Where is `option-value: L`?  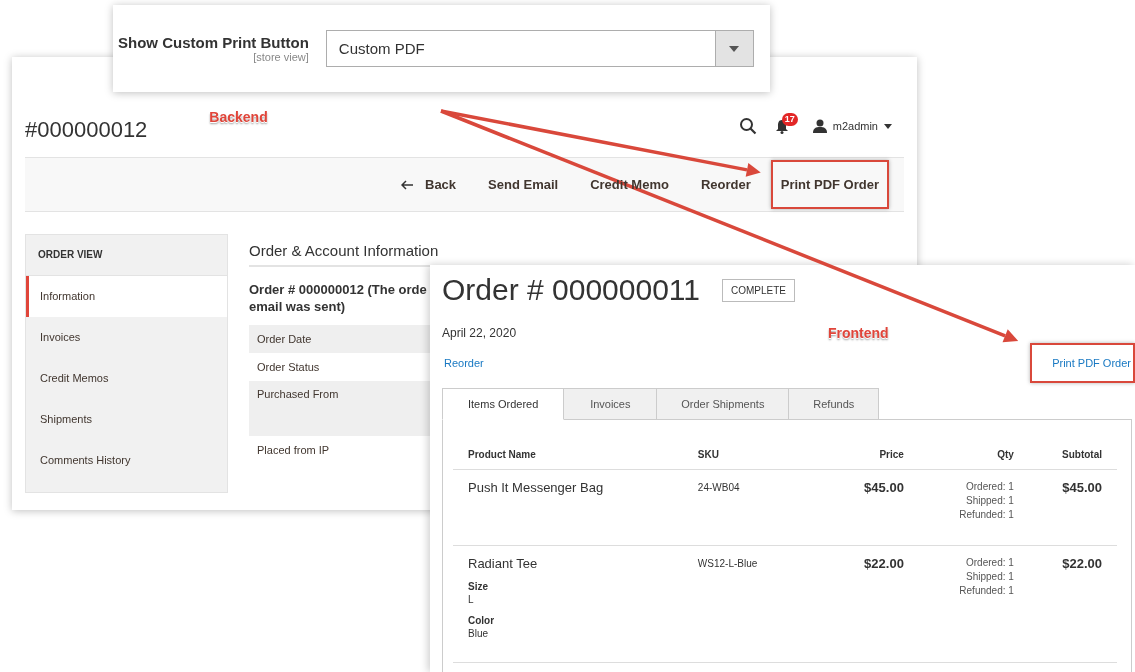
option-value: L is located at coordinates (471, 599).